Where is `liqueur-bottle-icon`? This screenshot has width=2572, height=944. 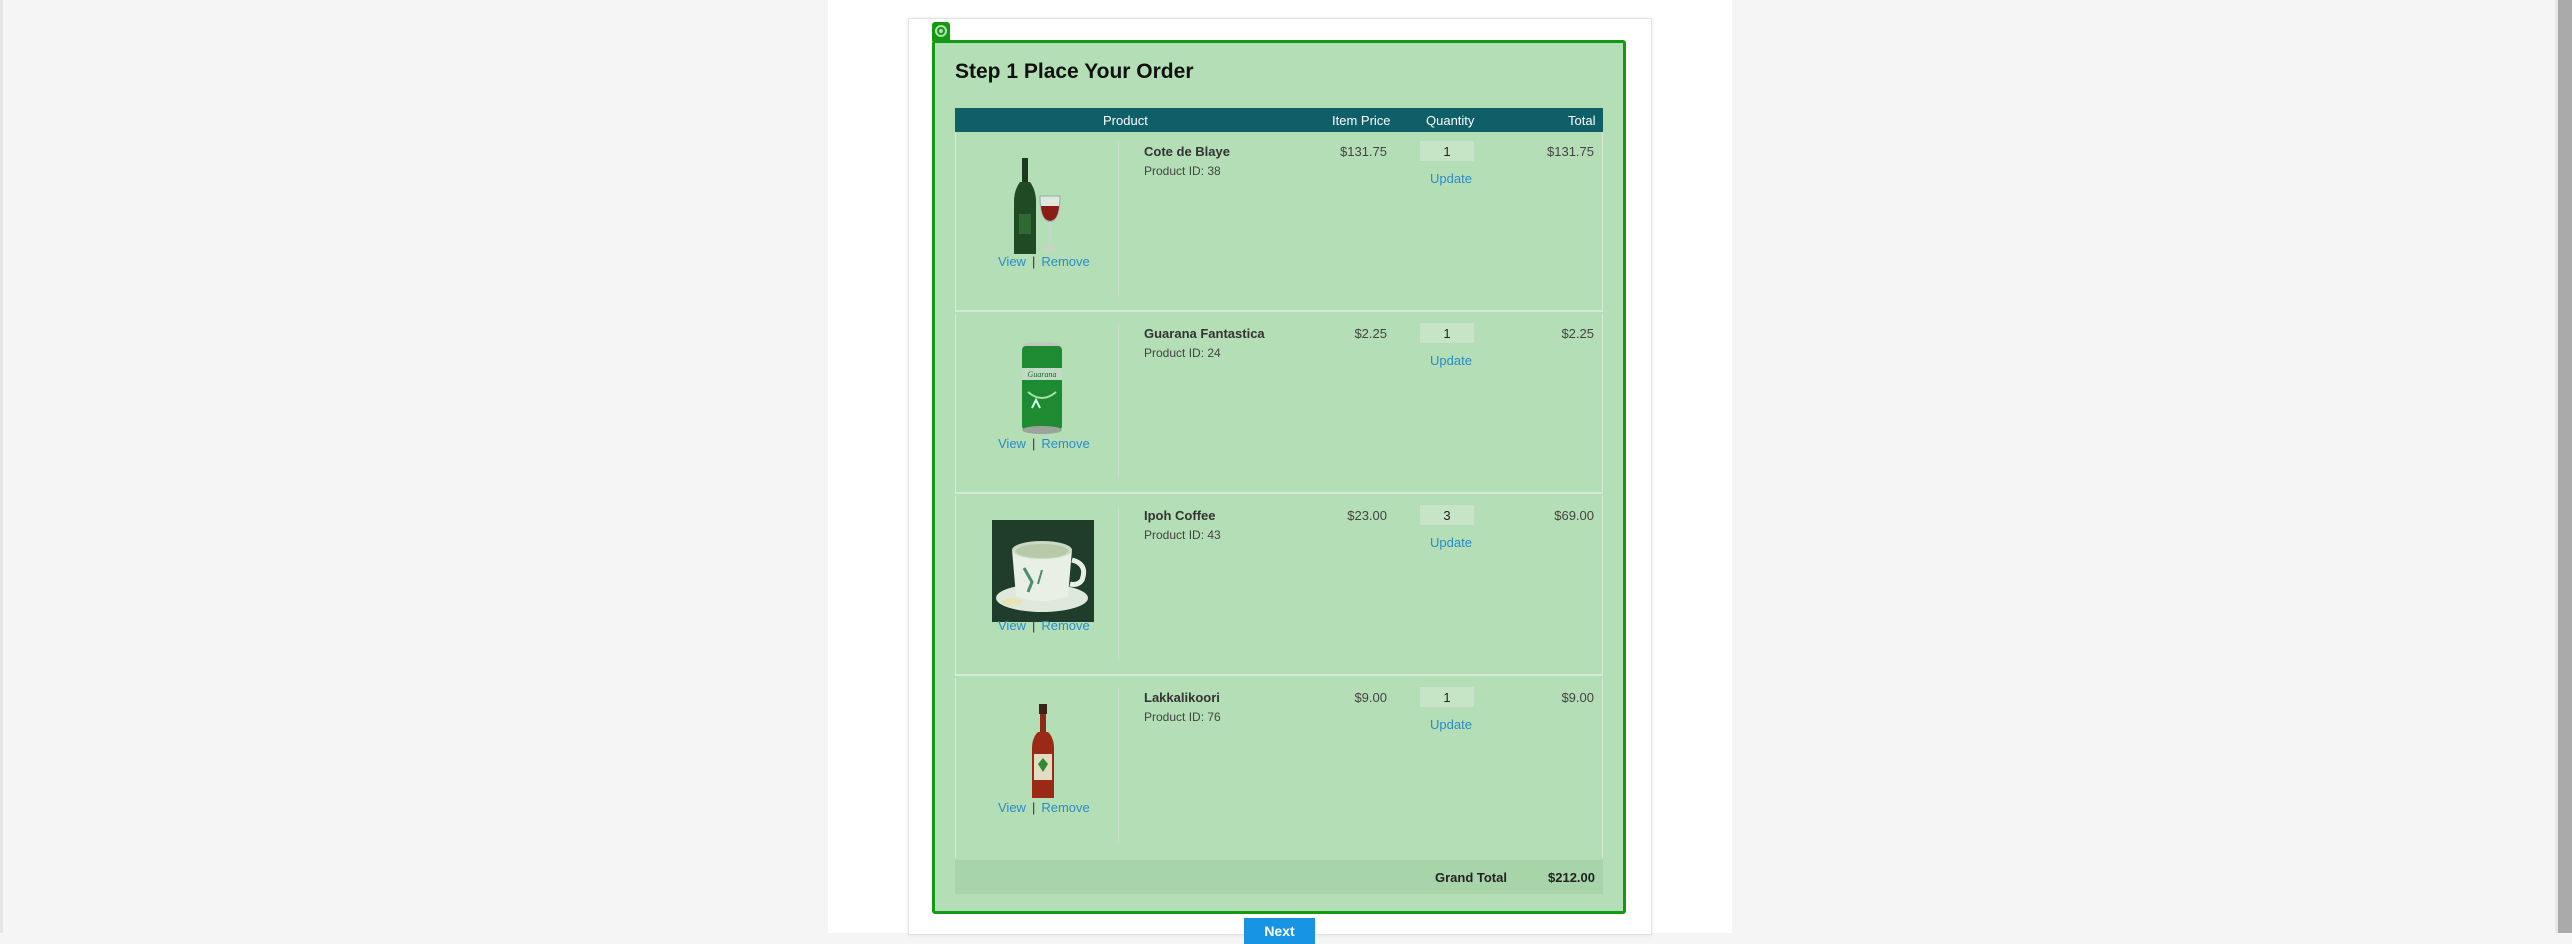
liqueur-bottle-icon is located at coordinates (1043, 751).